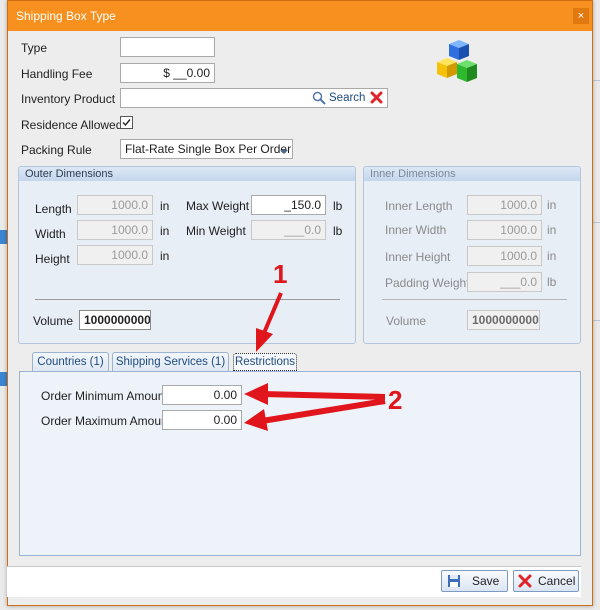 This screenshot has width=600, height=610. I want to click on arrow-2-lower-head, so click(256, 420).